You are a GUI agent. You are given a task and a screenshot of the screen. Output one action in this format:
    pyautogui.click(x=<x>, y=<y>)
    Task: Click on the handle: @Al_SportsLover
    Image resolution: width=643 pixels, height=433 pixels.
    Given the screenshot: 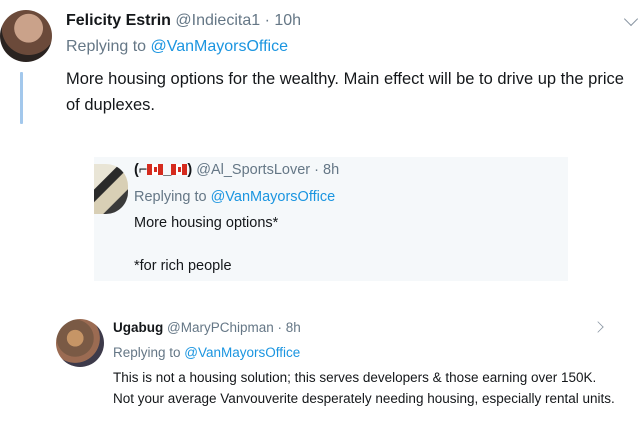 What is the action you would take?
    pyautogui.click(x=253, y=170)
    